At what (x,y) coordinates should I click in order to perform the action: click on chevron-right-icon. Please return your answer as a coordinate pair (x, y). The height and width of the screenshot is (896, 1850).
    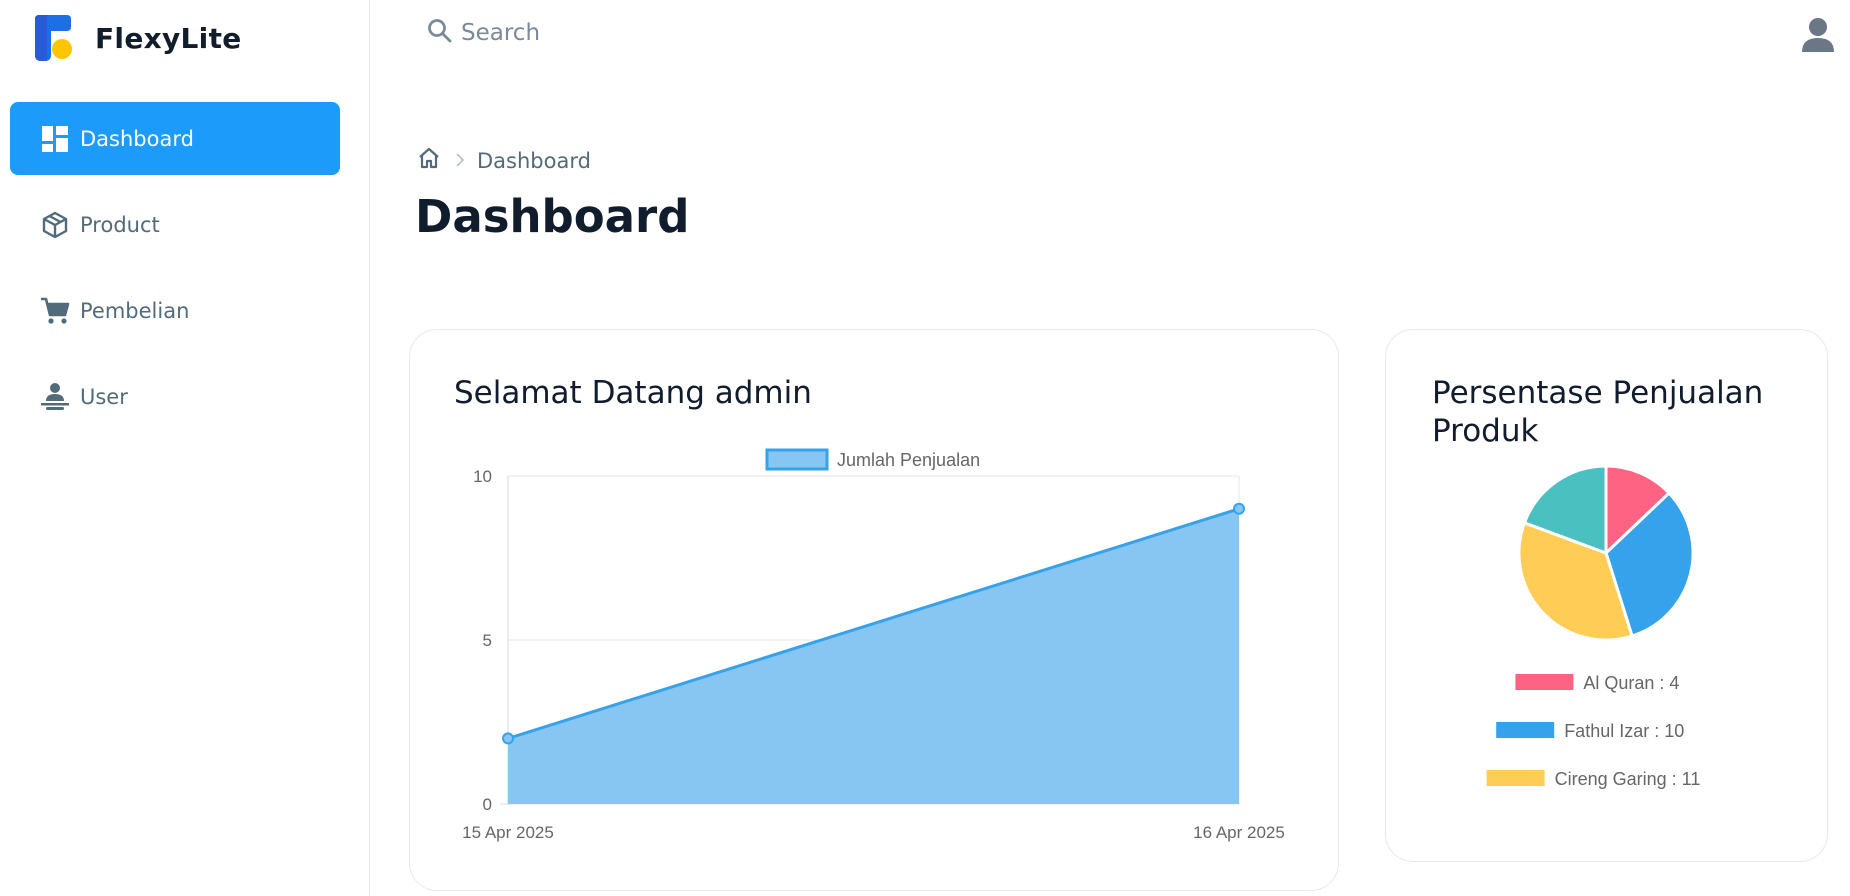
    Looking at the image, I should click on (460, 161).